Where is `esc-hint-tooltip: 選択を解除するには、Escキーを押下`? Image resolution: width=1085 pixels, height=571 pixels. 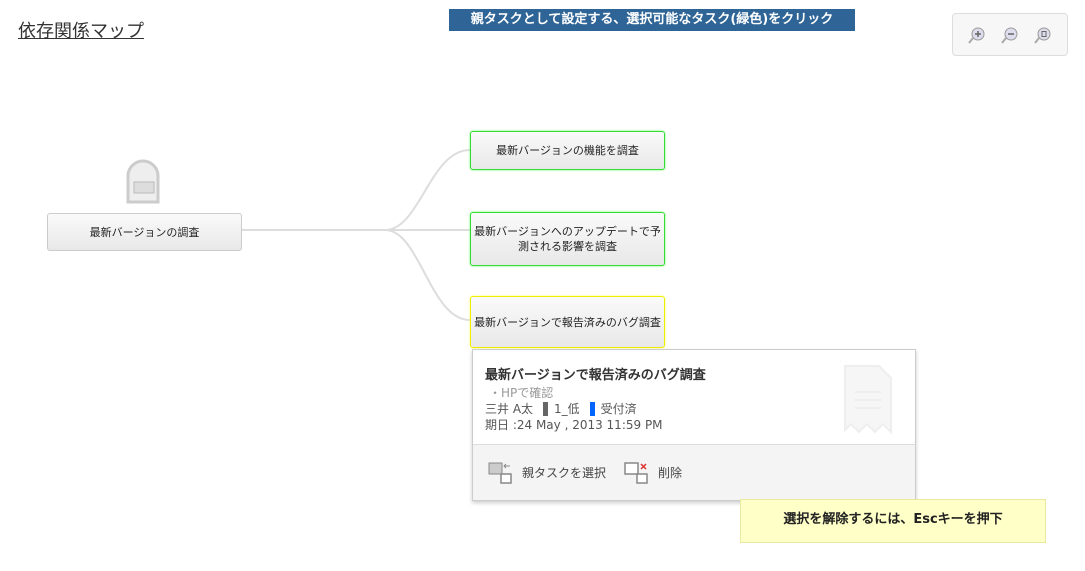
esc-hint-tooltip: 選択を解除するには、Escキーを押下 is located at coordinates (893, 521).